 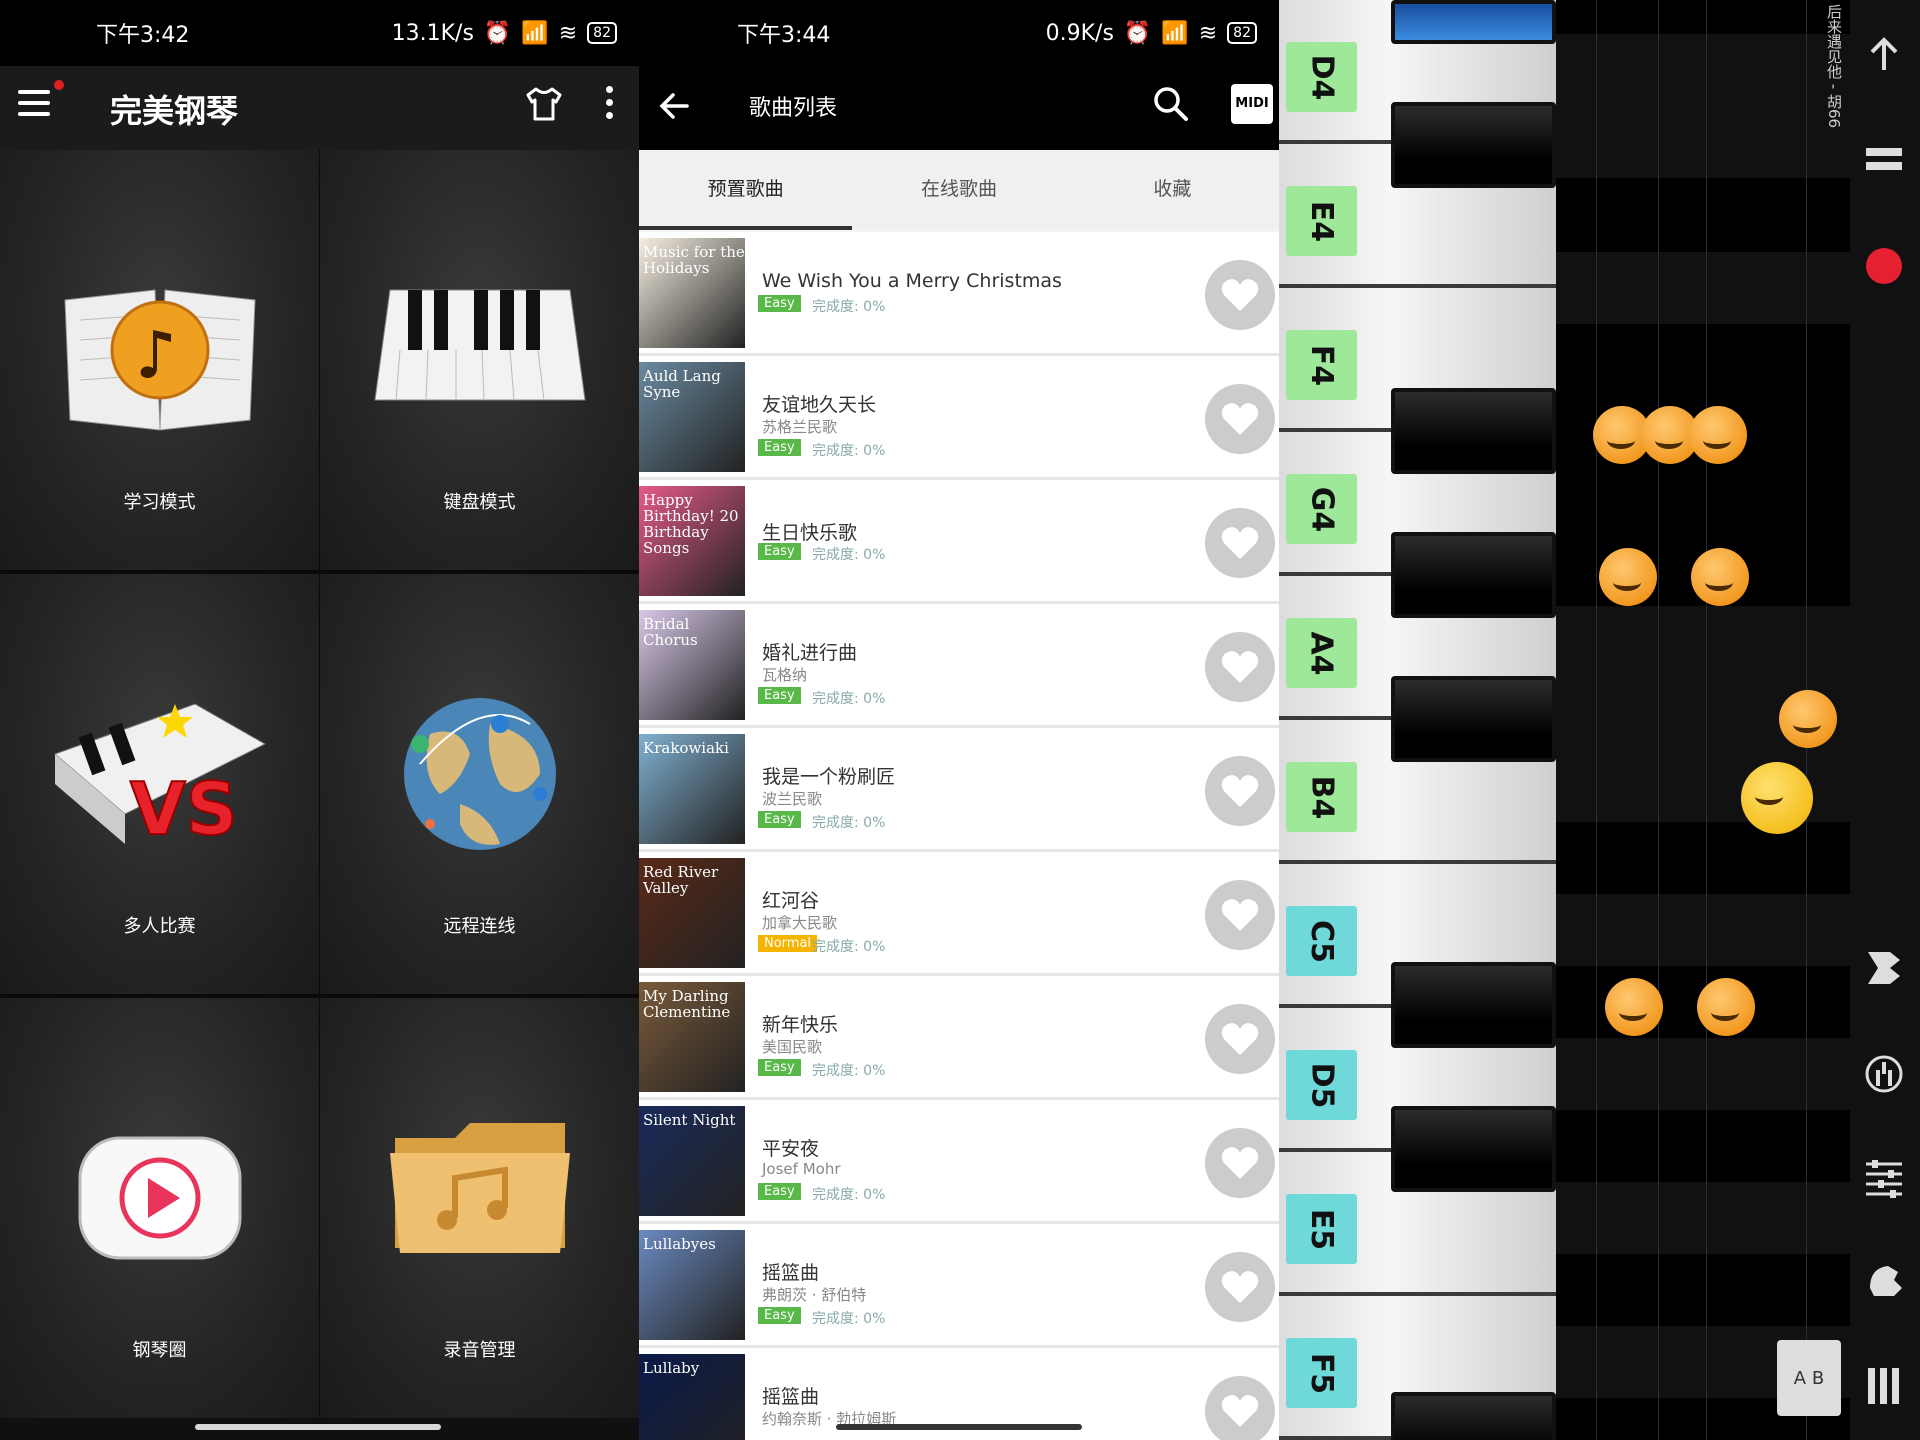 What do you see at coordinates (959, 1162) in the screenshot?
I see `song-row: Silent Night 平安夜 Josef Mohr Easy 完成度: 0%` at bounding box center [959, 1162].